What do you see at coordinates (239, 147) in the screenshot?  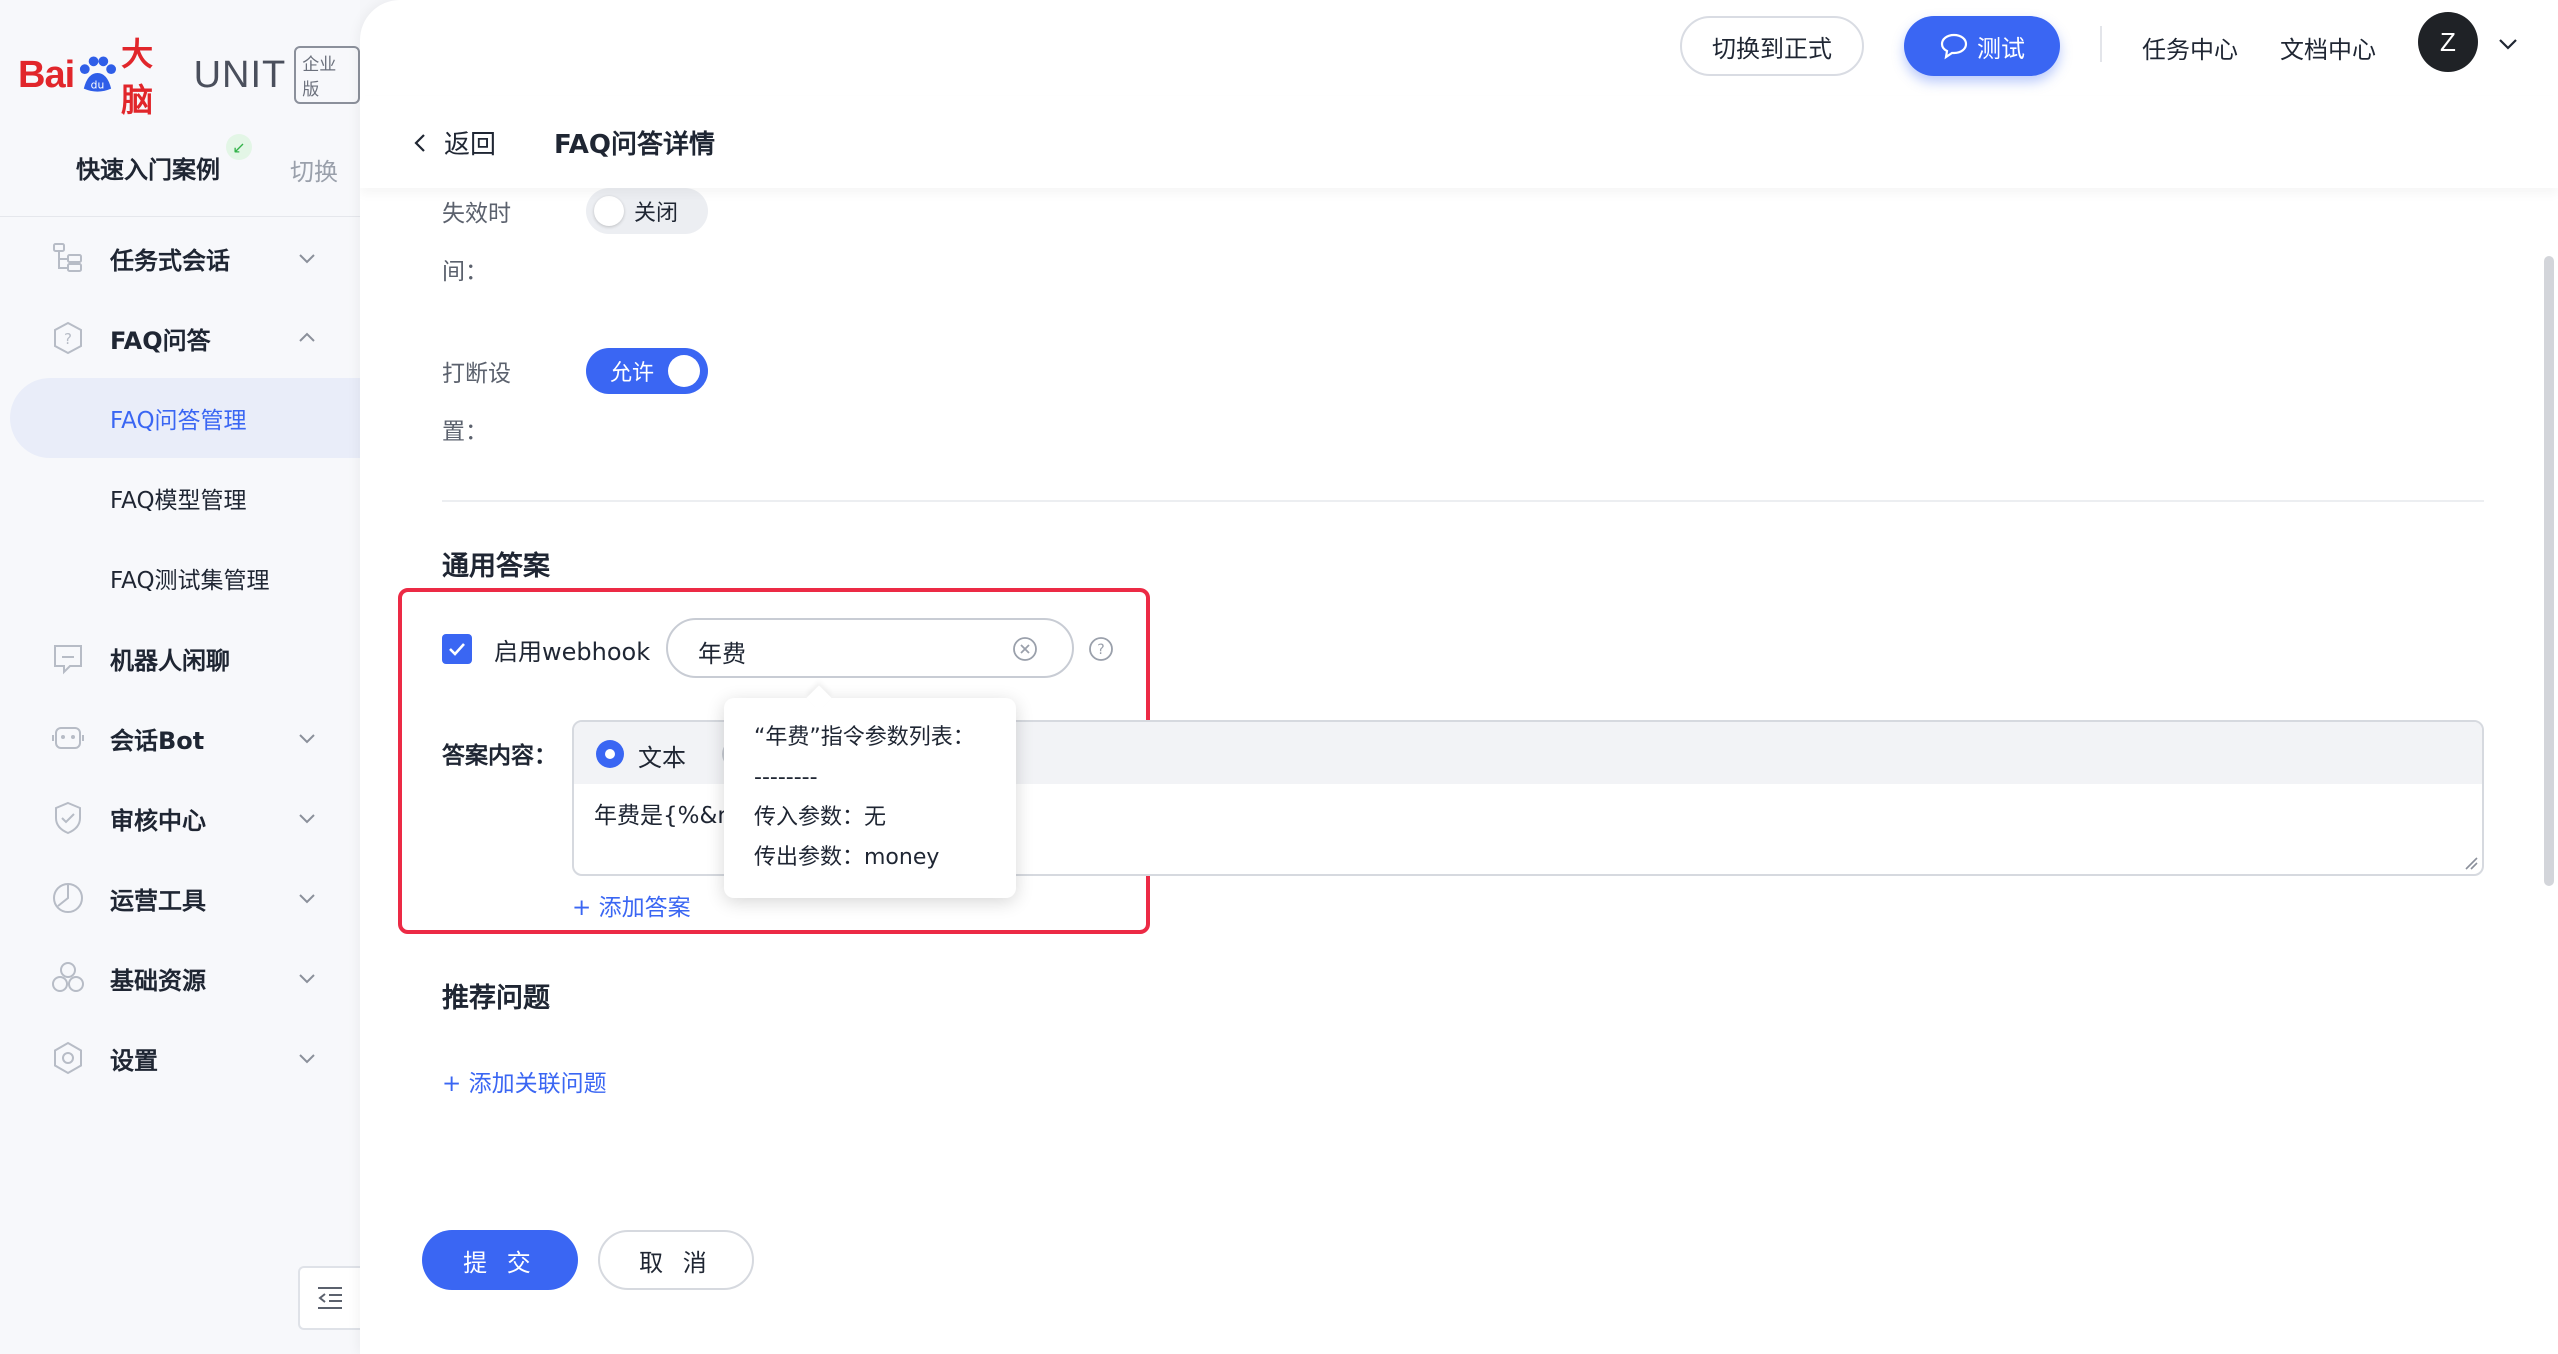 I see `pin-icon: ↙` at bounding box center [239, 147].